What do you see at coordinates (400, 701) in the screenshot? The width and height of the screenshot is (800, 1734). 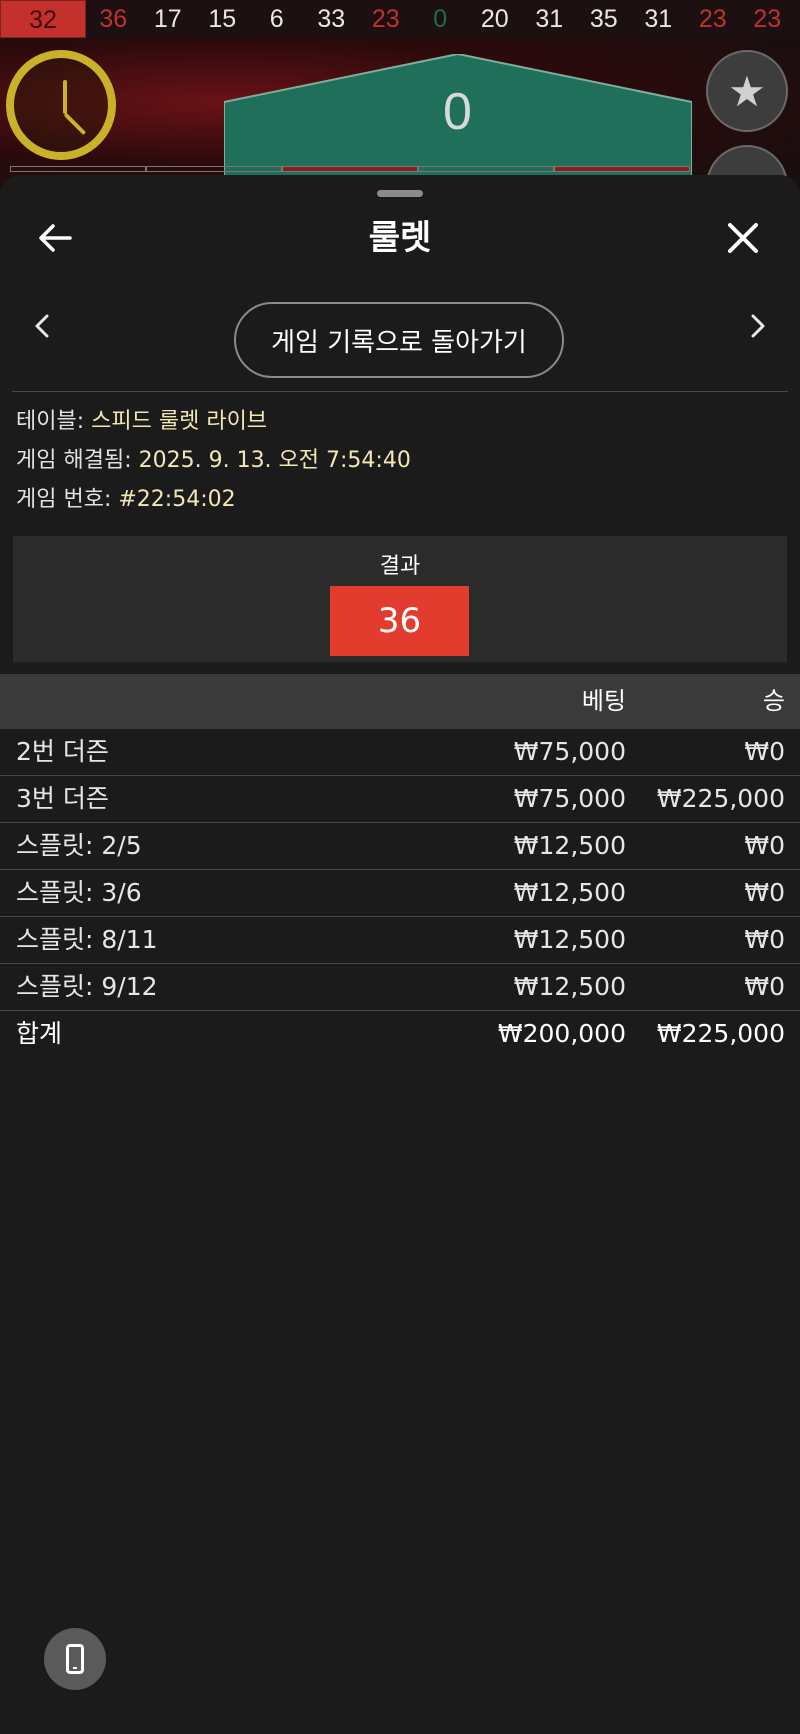 I see `bets-table-header: 베팅 승` at bounding box center [400, 701].